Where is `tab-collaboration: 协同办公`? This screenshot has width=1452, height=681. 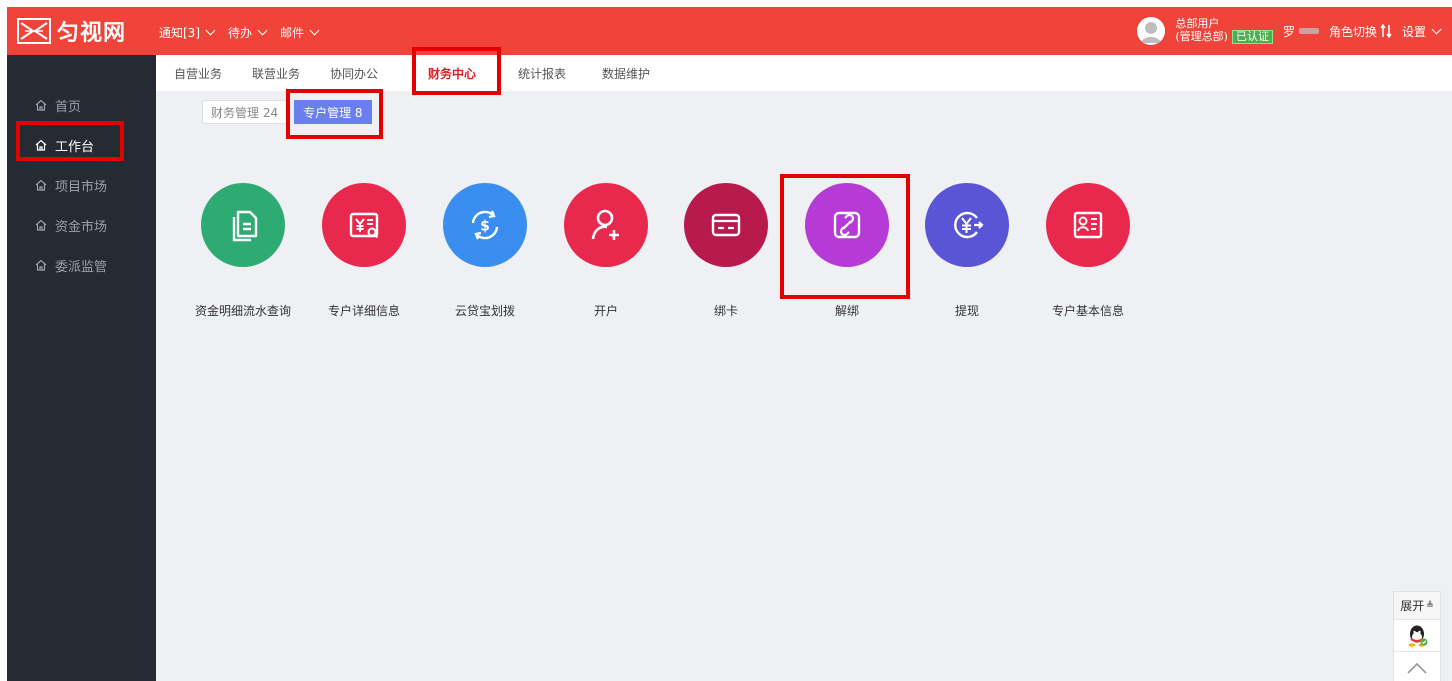 tab-collaboration: 协同办公 is located at coordinates (354, 73).